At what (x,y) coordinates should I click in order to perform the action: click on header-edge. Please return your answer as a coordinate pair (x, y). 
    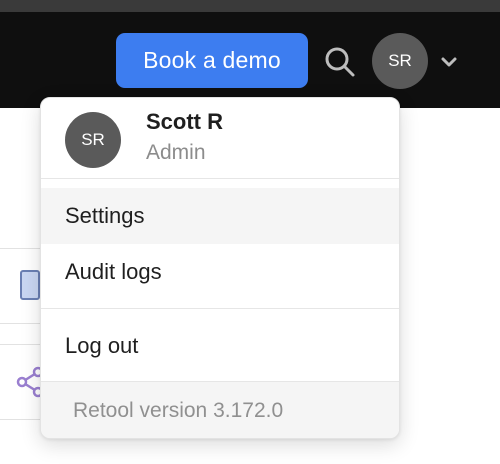
    Looking at the image, I should click on (250, 6).